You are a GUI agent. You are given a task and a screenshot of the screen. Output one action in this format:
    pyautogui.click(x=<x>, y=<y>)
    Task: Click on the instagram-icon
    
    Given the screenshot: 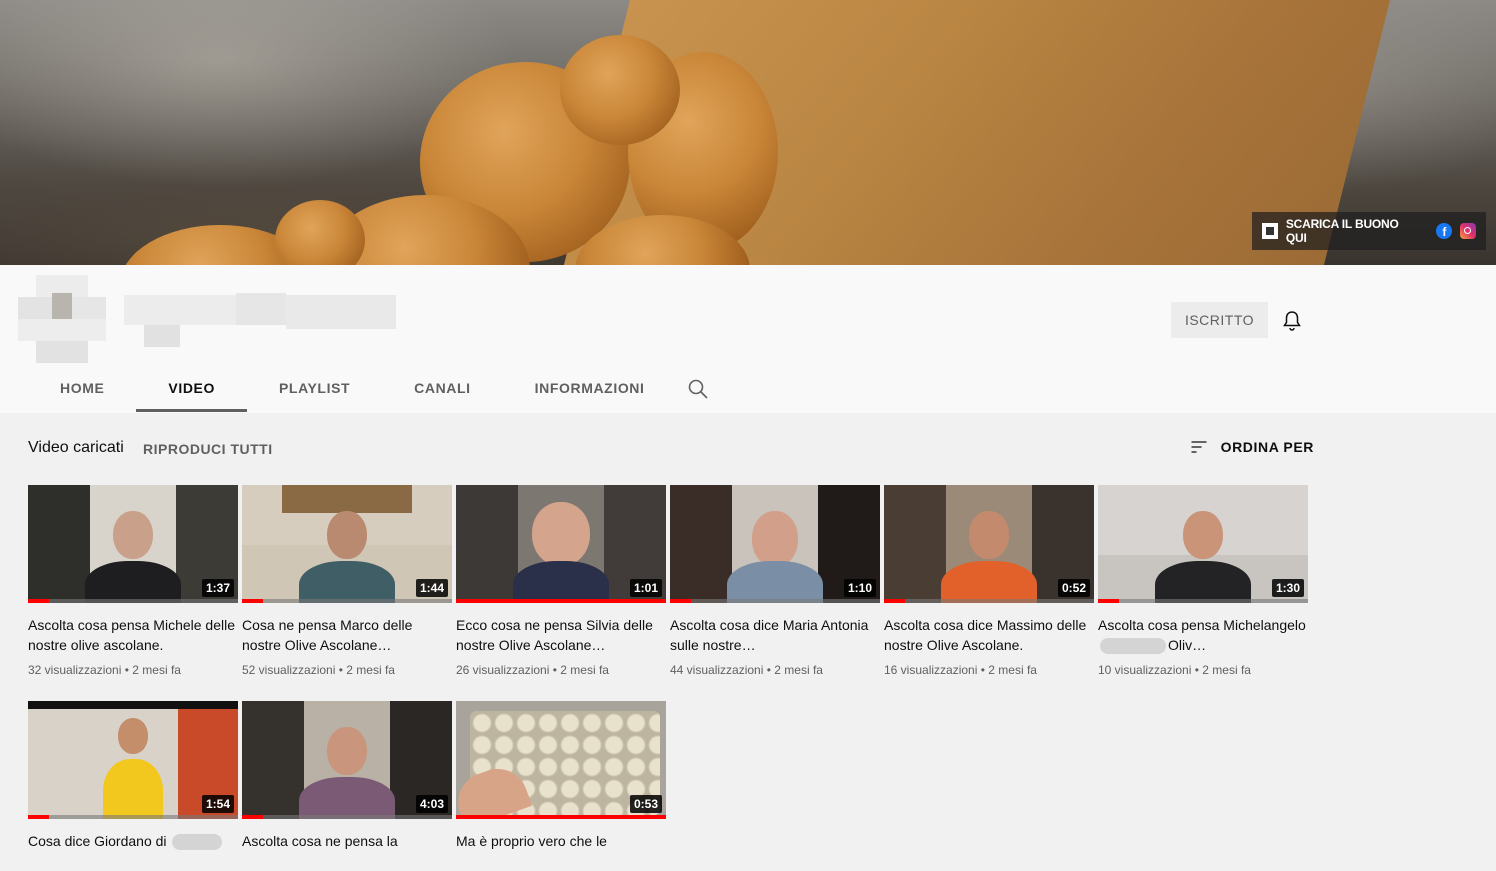 What is the action you would take?
    pyautogui.click(x=1468, y=231)
    